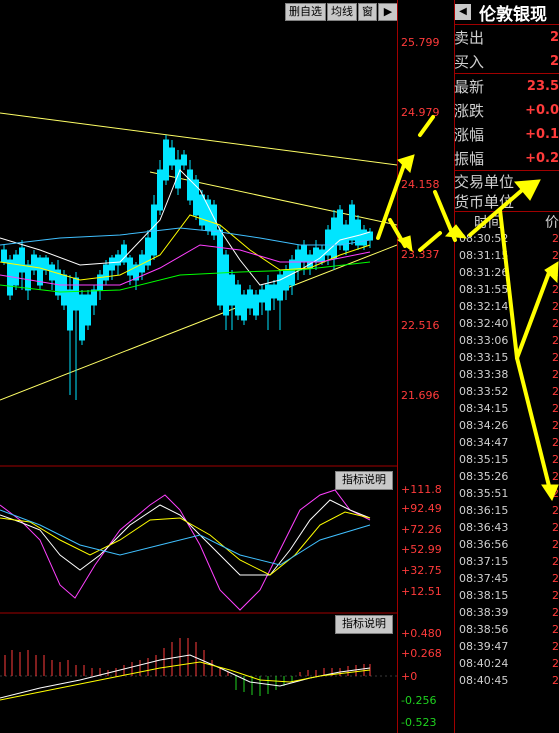 Image resolution: width=559 pixels, height=733 pixels. I want to click on tick-row: 08:36:15 2, so click(506, 512).